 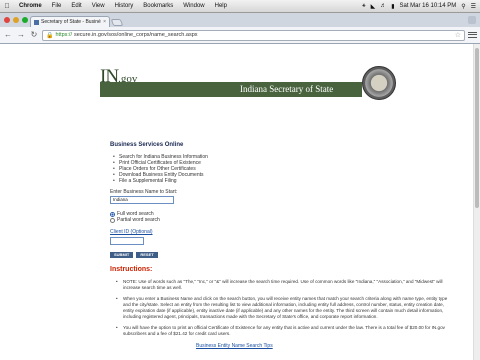 What do you see at coordinates (7, 20) in the screenshot?
I see `close-window-button` at bounding box center [7, 20].